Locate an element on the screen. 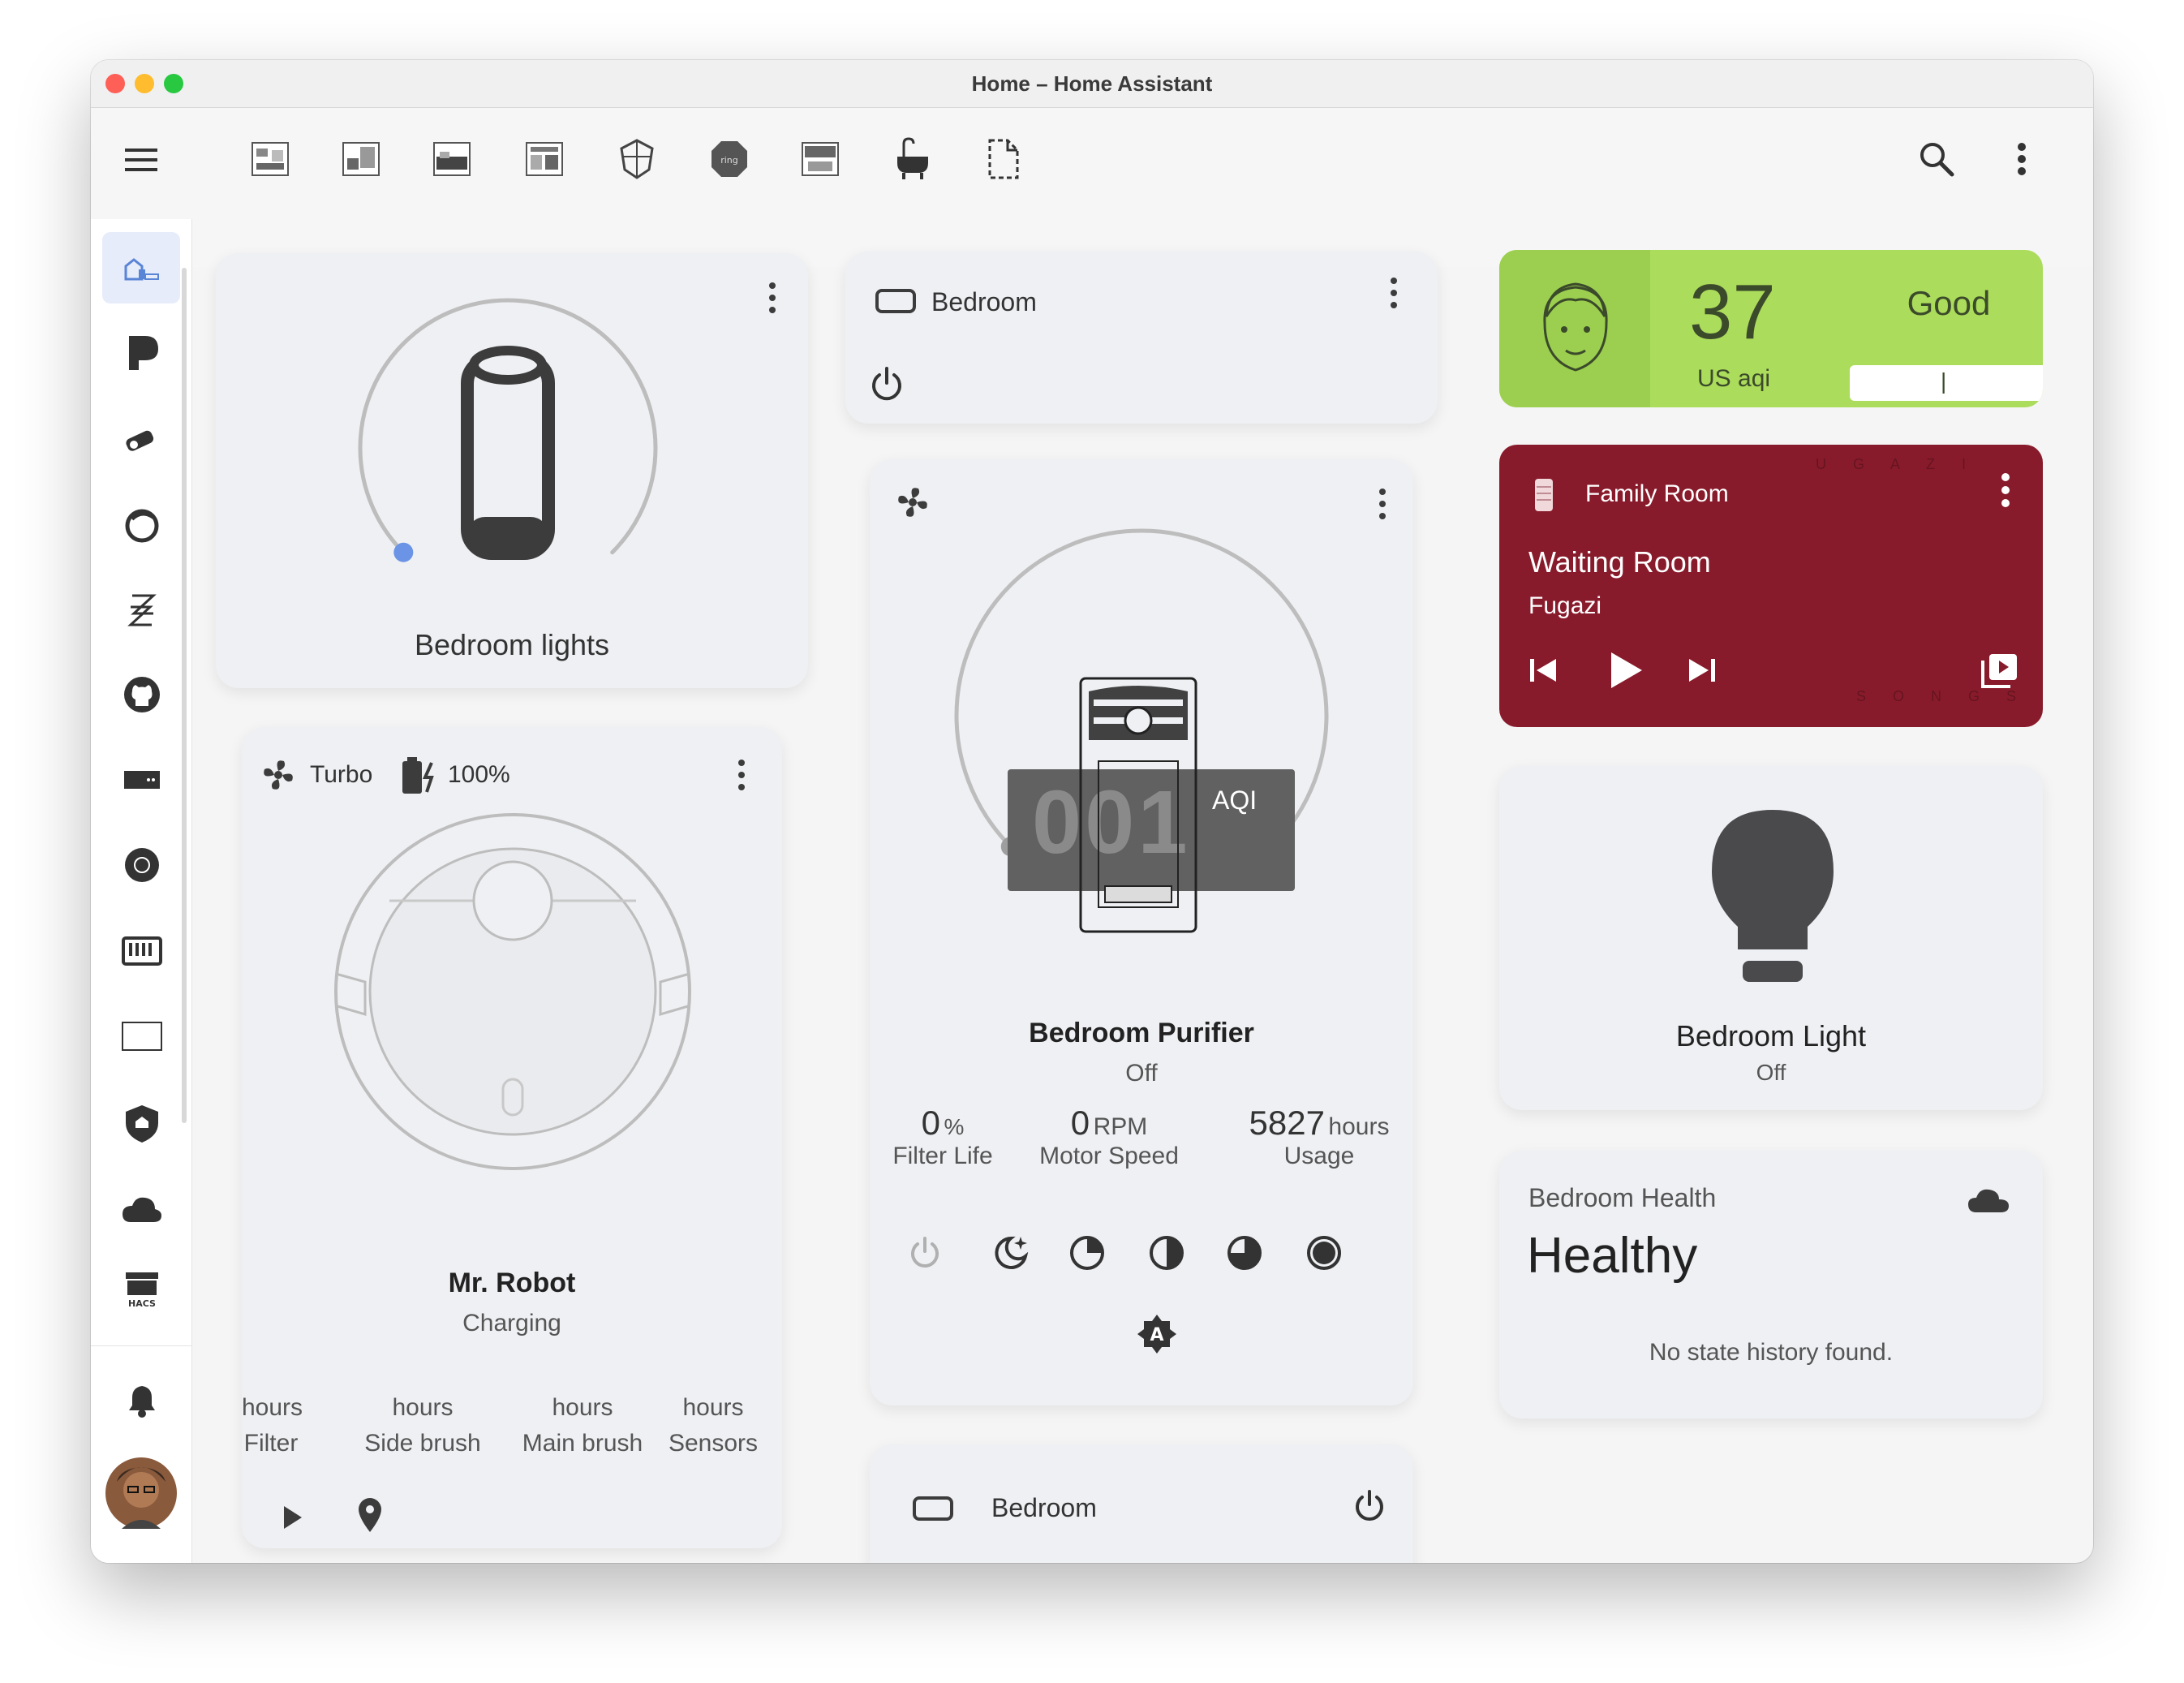  lightbulb-icon is located at coordinates (1773, 896).